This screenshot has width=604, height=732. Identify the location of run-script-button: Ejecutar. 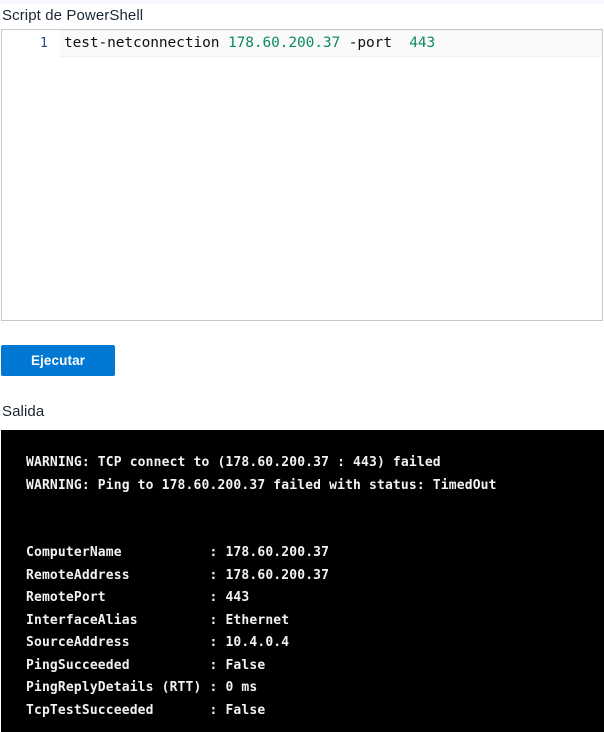
(58, 360).